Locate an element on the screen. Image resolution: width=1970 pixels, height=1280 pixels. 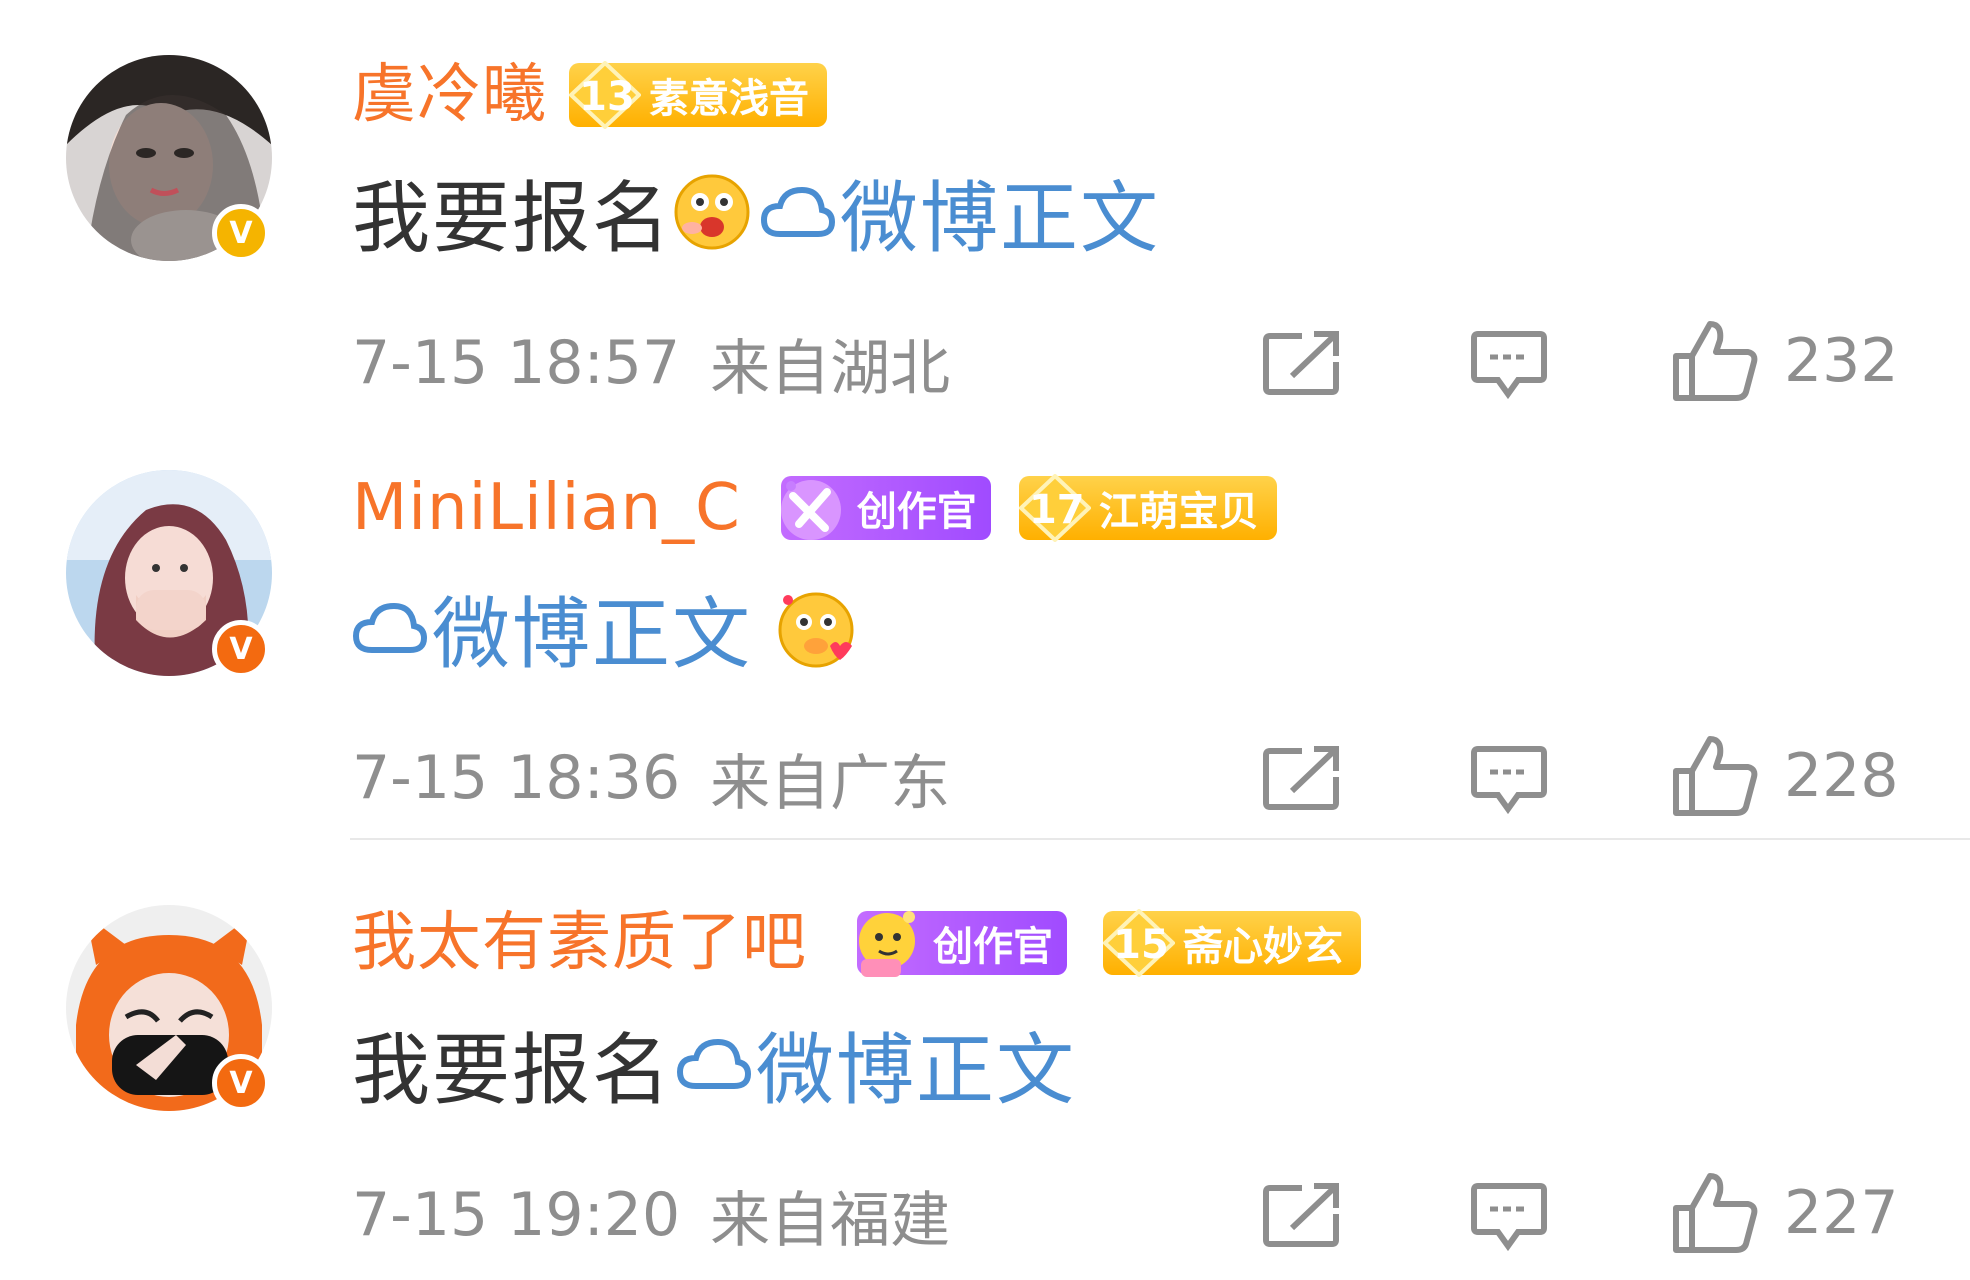
fan-level-number: 13 is located at coordinates (607, 97).